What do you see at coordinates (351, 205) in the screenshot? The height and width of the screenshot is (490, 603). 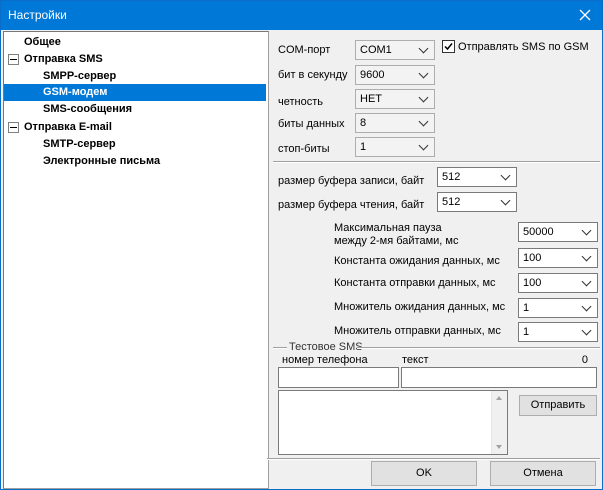 I see `read-buffer-label: размер буфера чтения, байт` at bounding box center [351, 205].